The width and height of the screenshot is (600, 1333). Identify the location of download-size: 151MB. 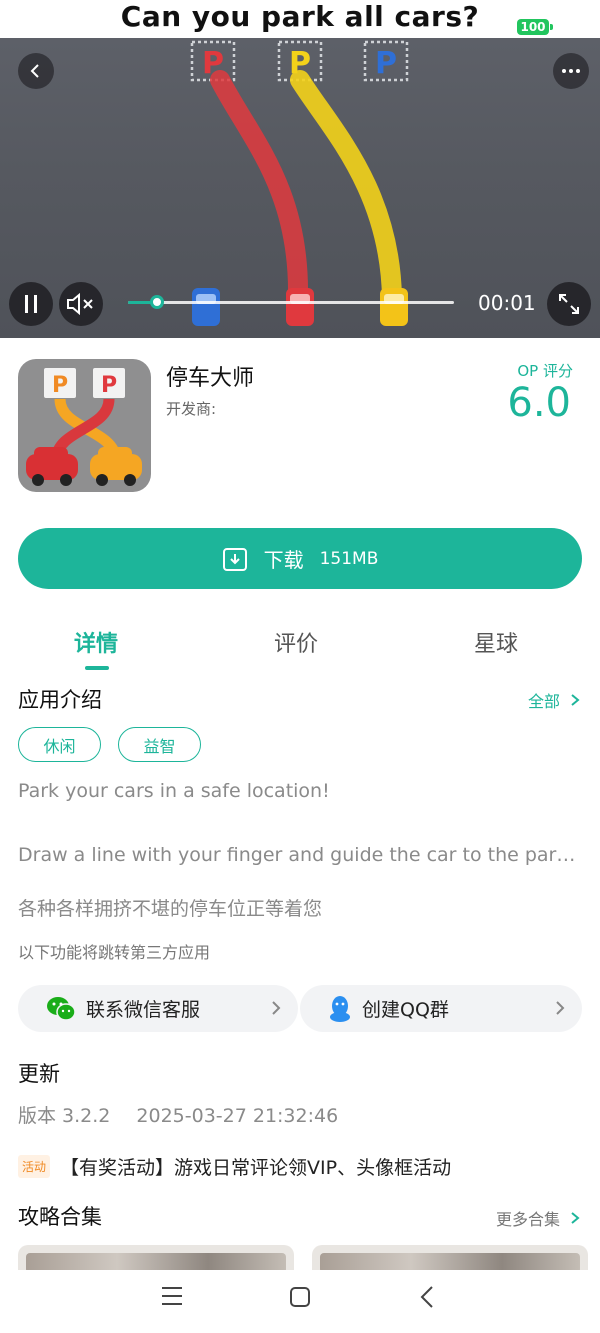
(349, 558).